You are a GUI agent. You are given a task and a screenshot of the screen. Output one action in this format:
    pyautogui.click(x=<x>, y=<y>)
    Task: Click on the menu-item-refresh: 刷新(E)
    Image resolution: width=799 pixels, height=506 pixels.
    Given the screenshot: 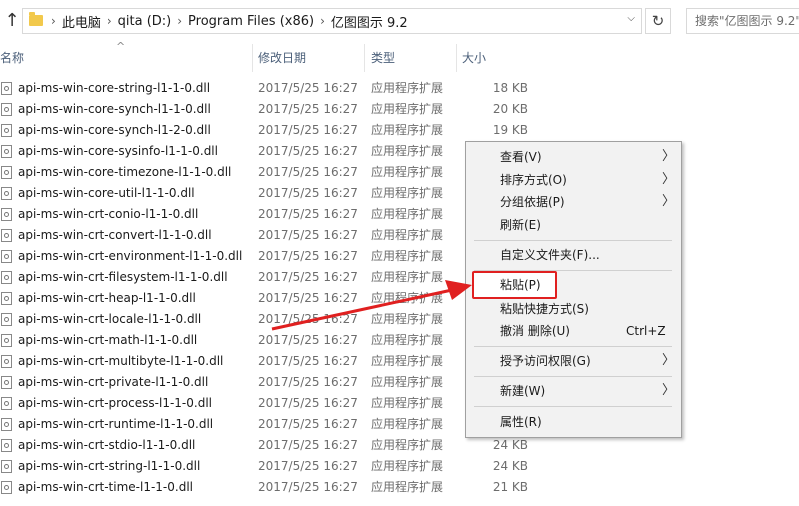 What is the action you would take?
    pyautogui.click(x=573, y=225)
    